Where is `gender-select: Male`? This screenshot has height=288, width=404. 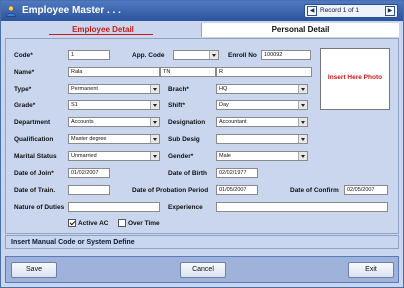
gender-select: Male is located at coordinates (262, 156).